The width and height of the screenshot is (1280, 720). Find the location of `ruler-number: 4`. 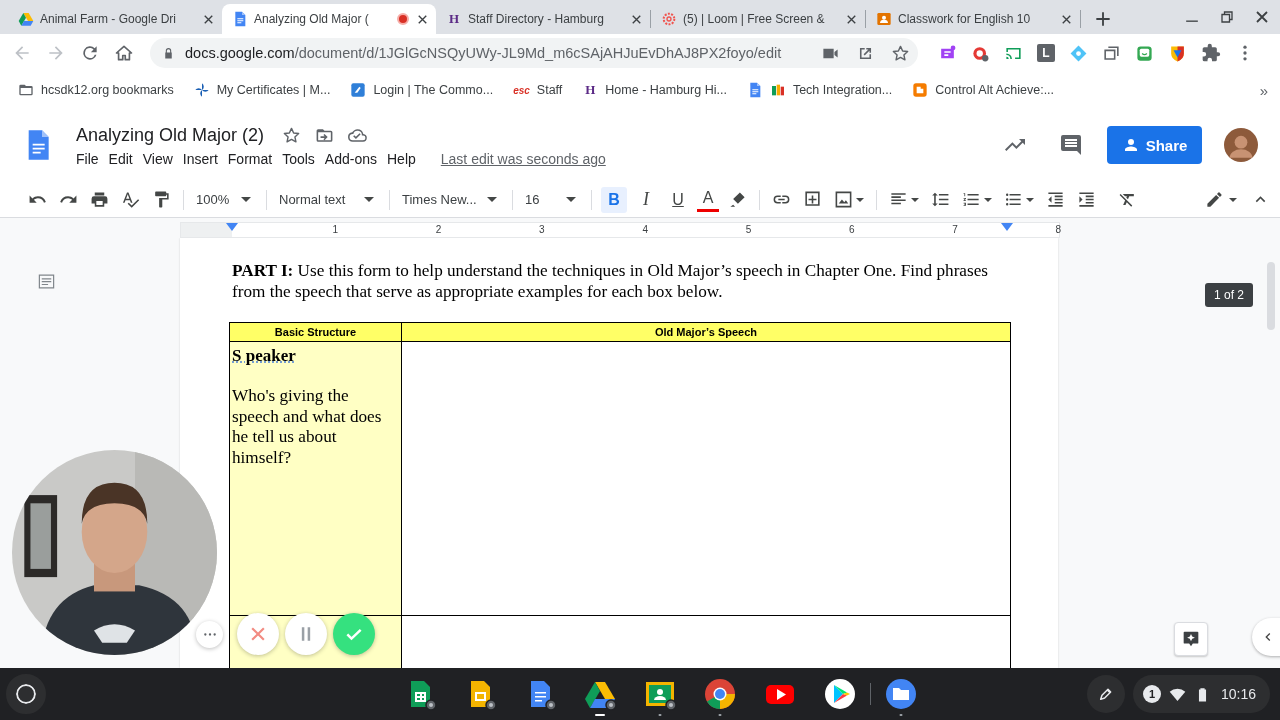

ruler-number: 4 is located at coordinates (645, 230).